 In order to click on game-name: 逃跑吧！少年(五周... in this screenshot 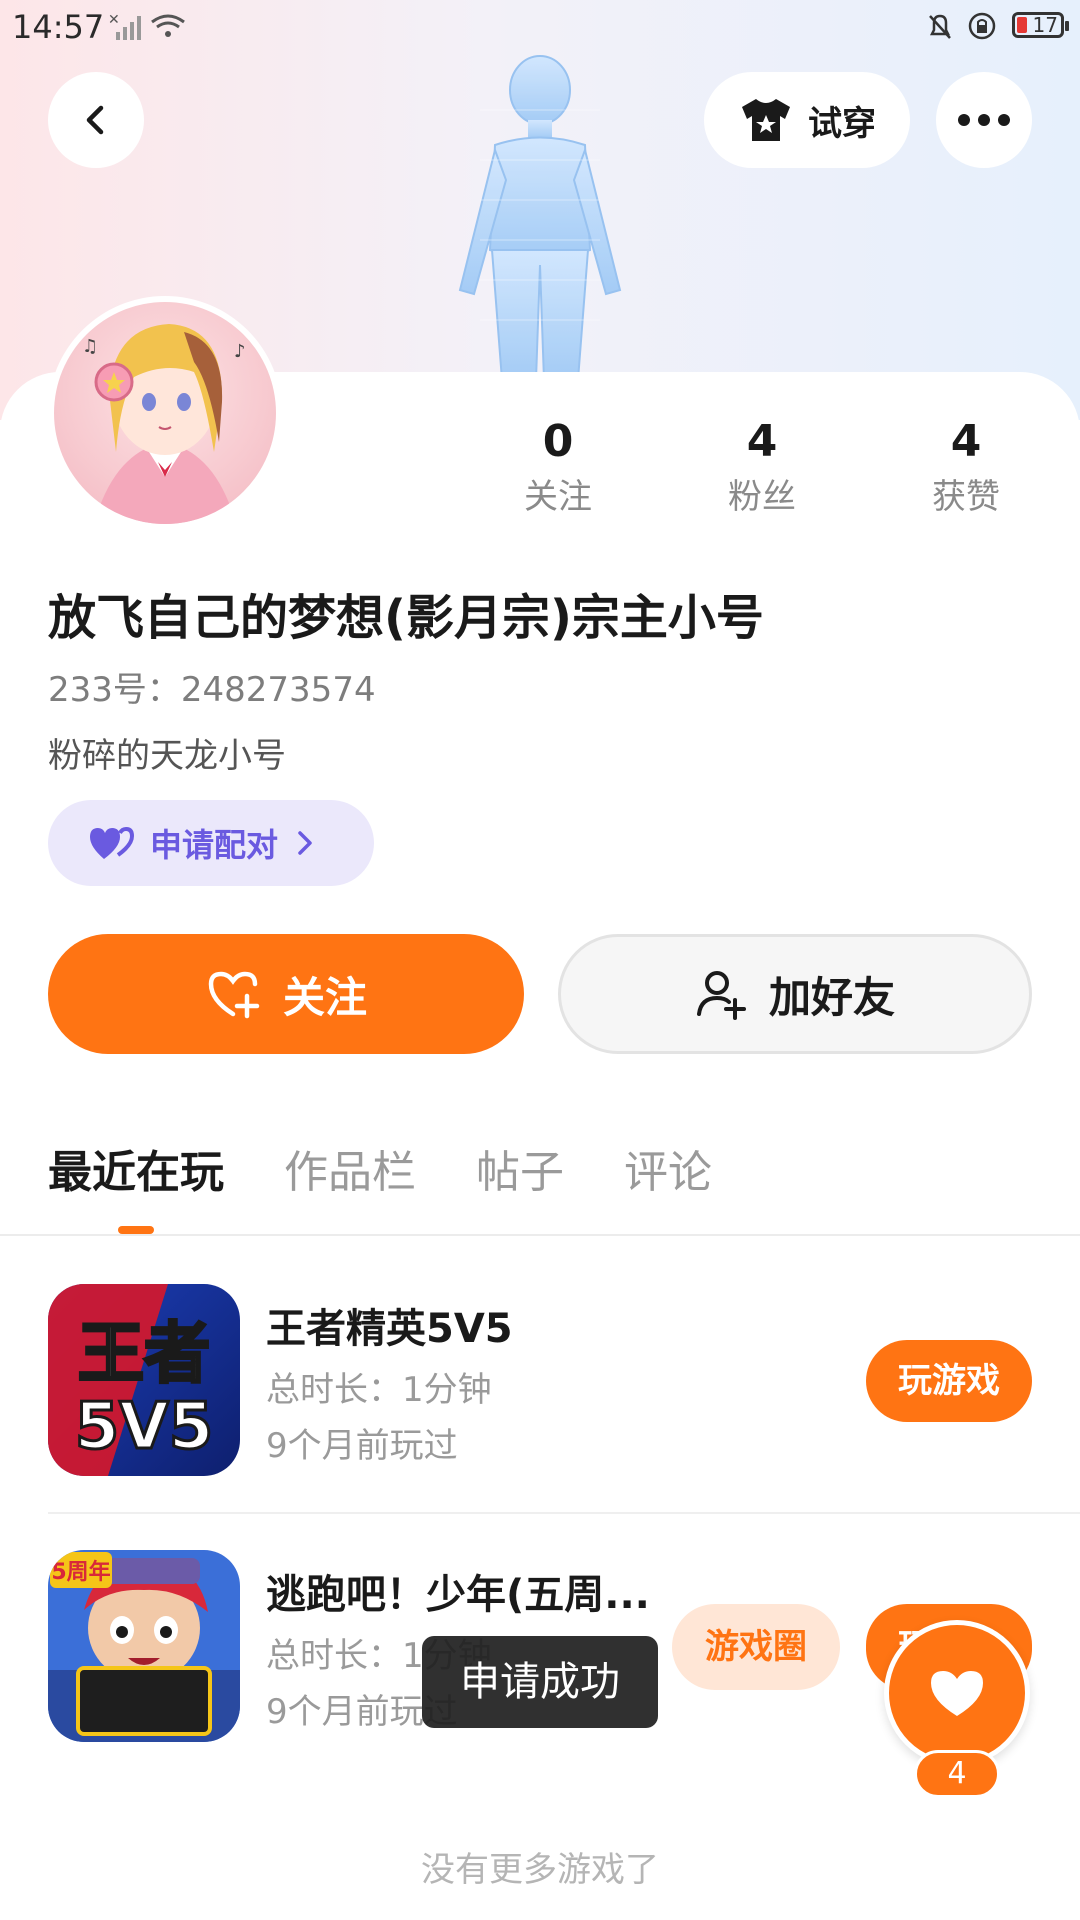, I will do `click(458, 1595)`.